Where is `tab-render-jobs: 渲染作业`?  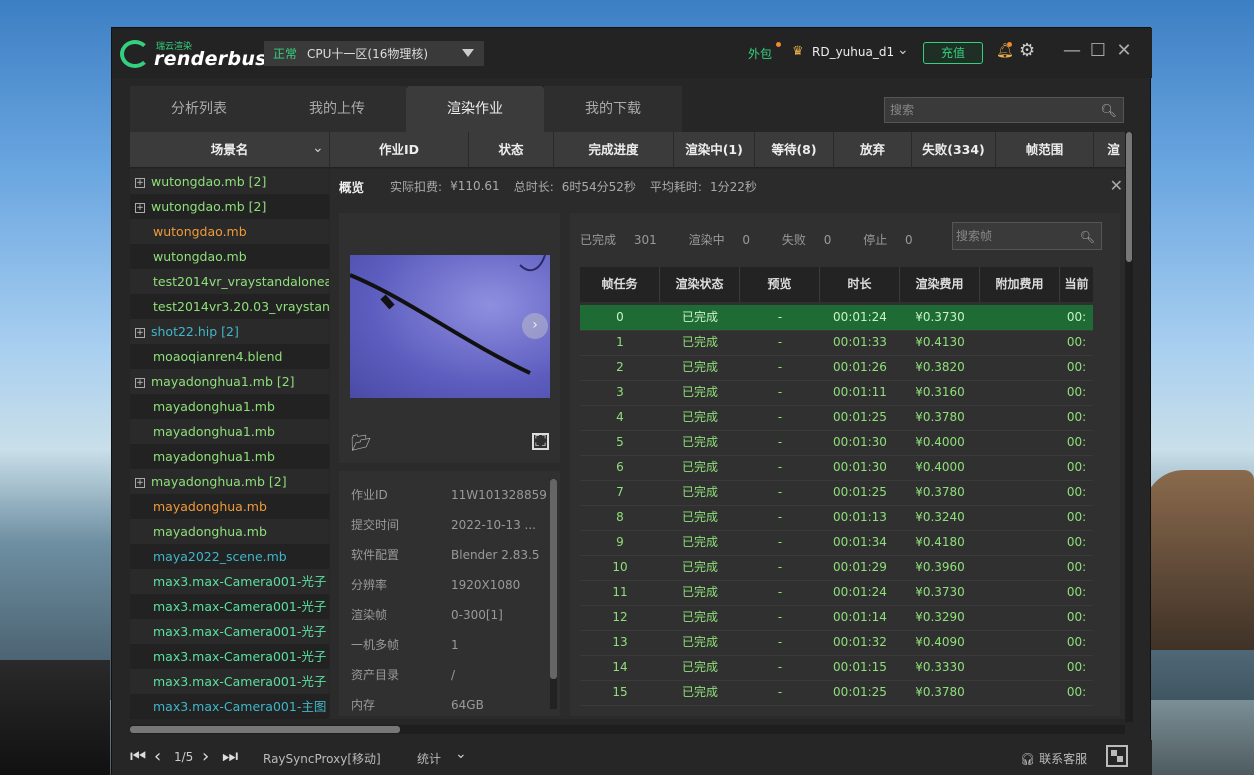 tab-render-jobs: 渲染作业 is located at coordinates (475, 109).